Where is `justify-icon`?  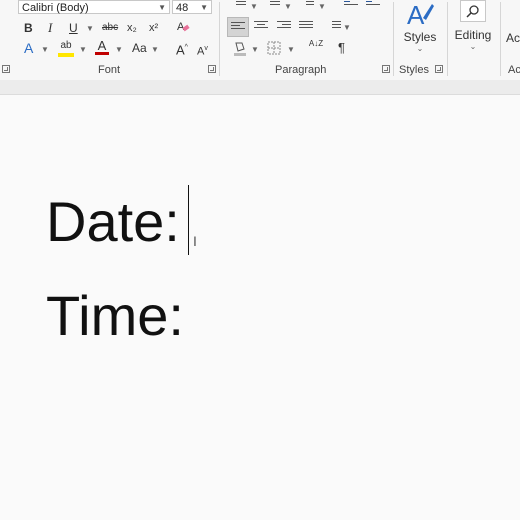 justify-icon is located at coordinates (306, 27).